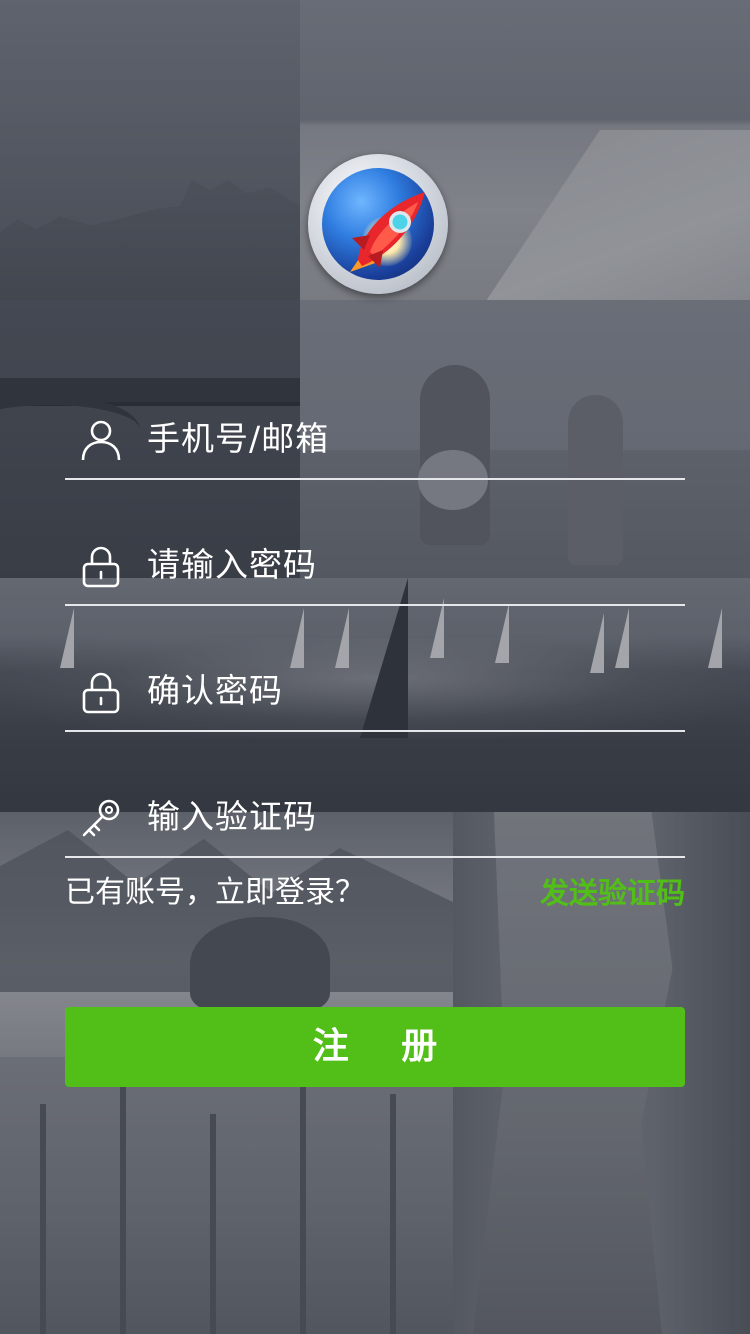  What do you see at coordinates (215, 893) in the screenshot?
I see `login-link: 已有账号，立即登录？` at bounding box center [215, 893].